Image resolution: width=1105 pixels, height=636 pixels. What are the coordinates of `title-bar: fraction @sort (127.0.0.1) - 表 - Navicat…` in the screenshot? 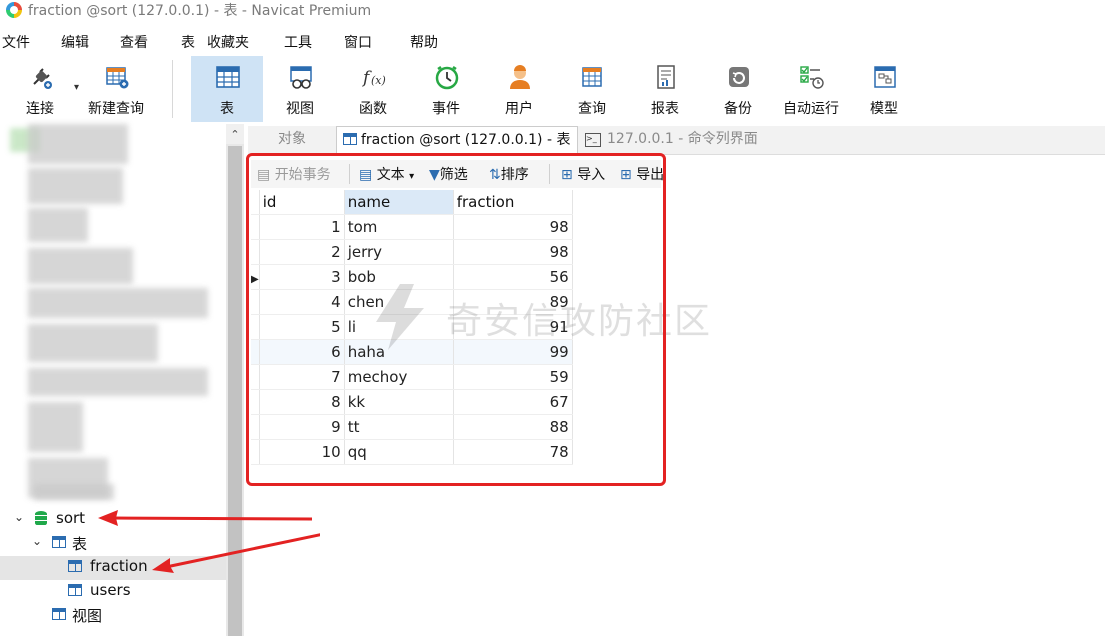 It's located at (552, 11).